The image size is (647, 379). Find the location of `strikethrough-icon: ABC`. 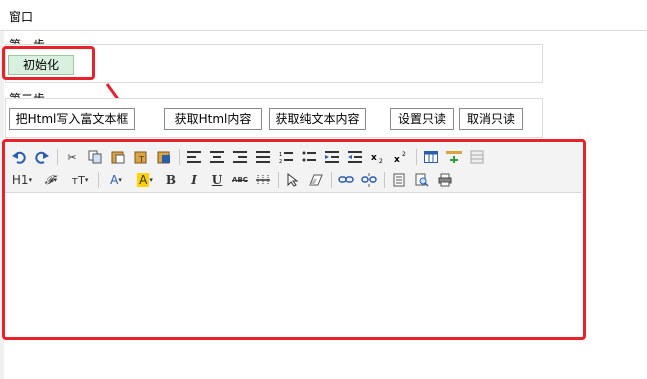

strikethrough-icon: ABC is located at coordinates (240, 180).